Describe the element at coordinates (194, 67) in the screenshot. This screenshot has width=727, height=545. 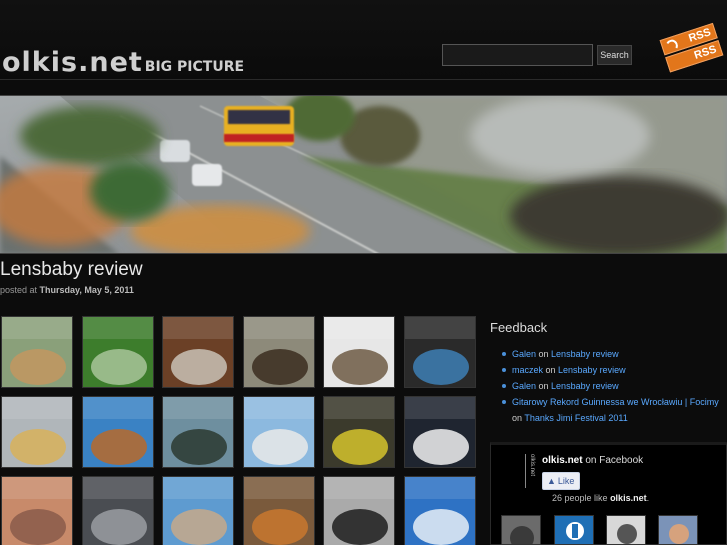
I see `logo-sub-text: BIG PICTURE` at that location.